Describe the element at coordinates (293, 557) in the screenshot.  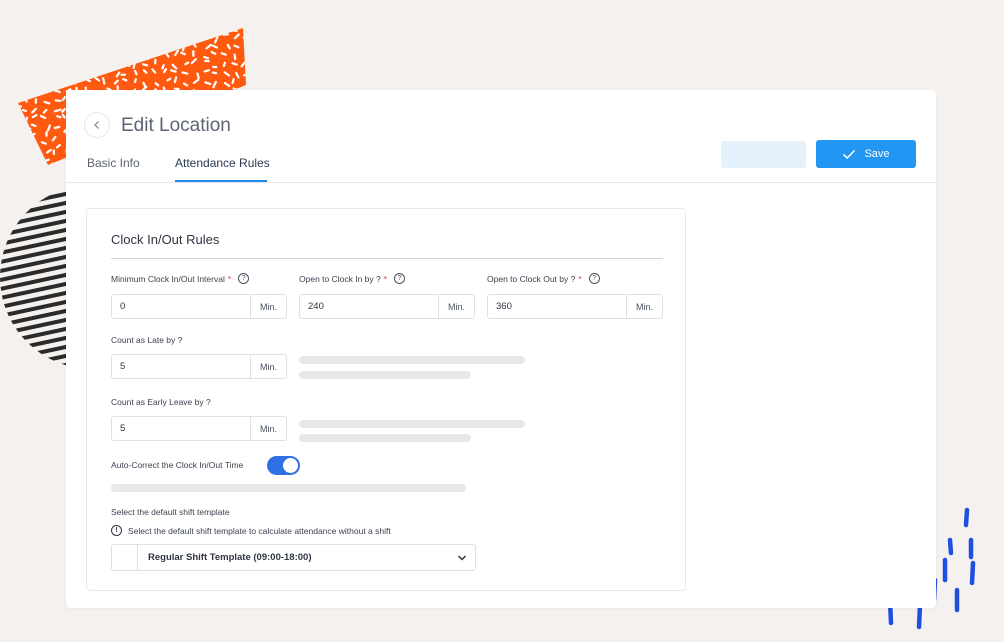
I see `shift-template-select: Regular Shift Template (09:00-18:00)` at that location.